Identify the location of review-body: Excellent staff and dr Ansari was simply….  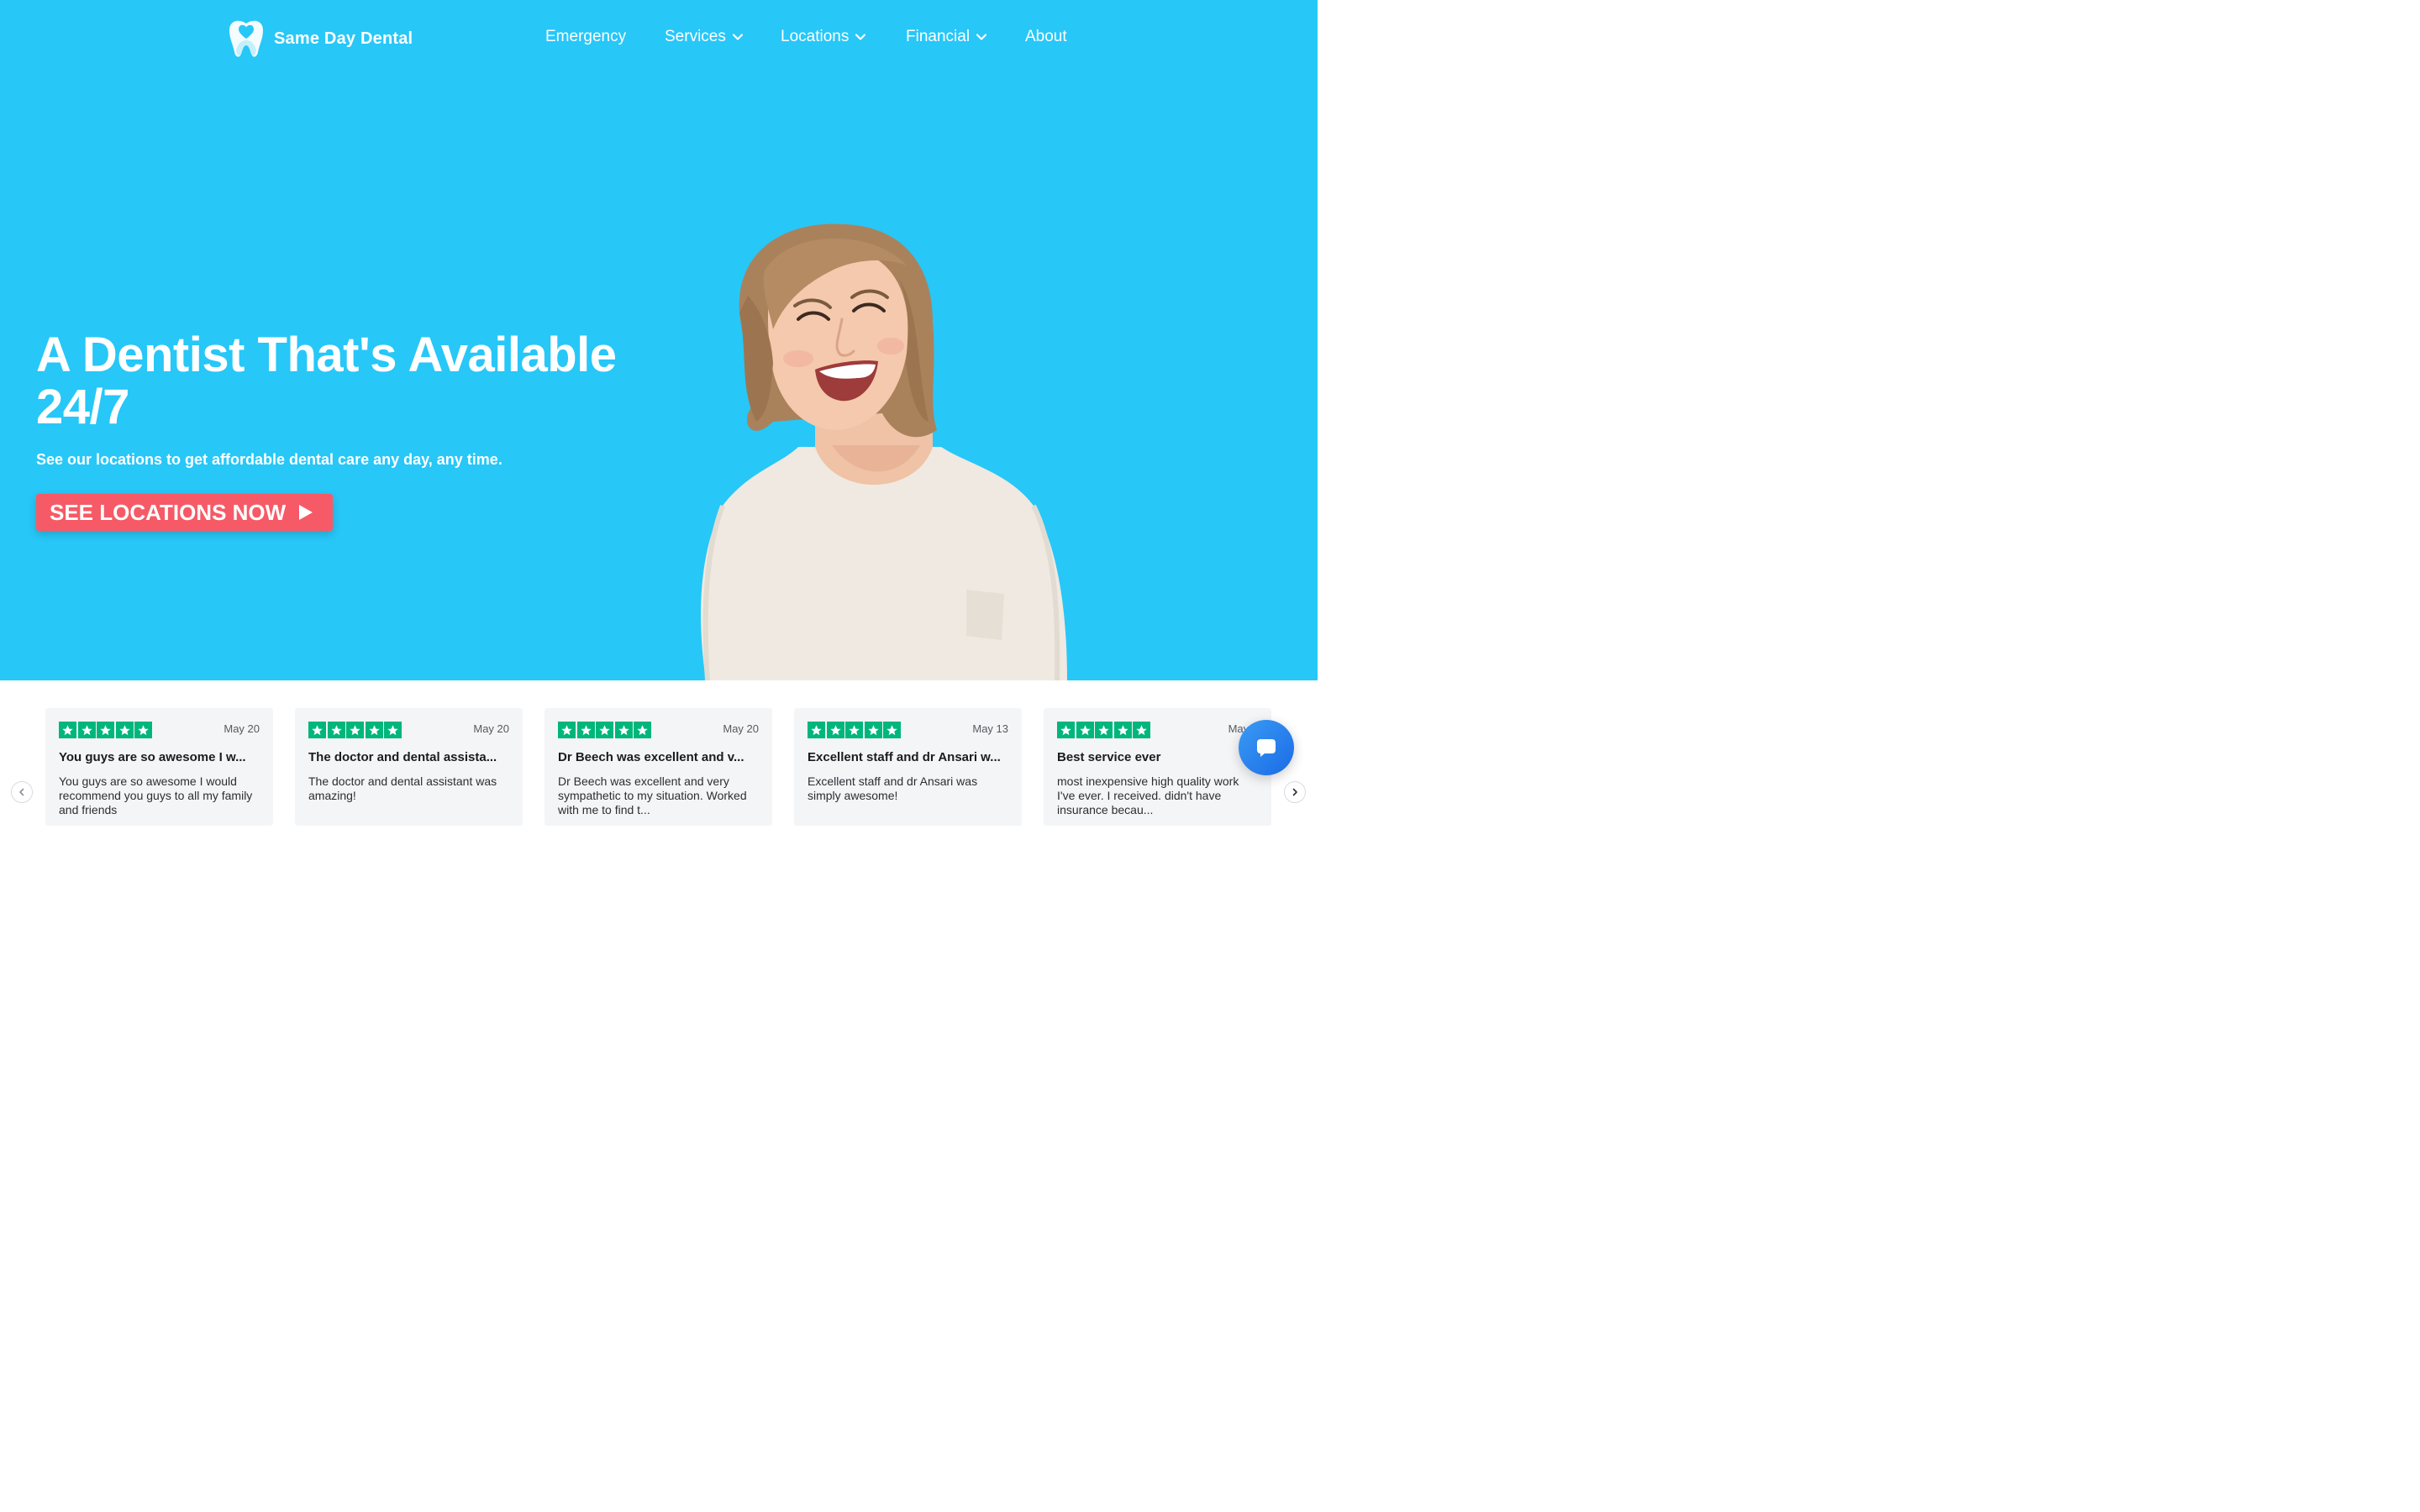
(893, 788).